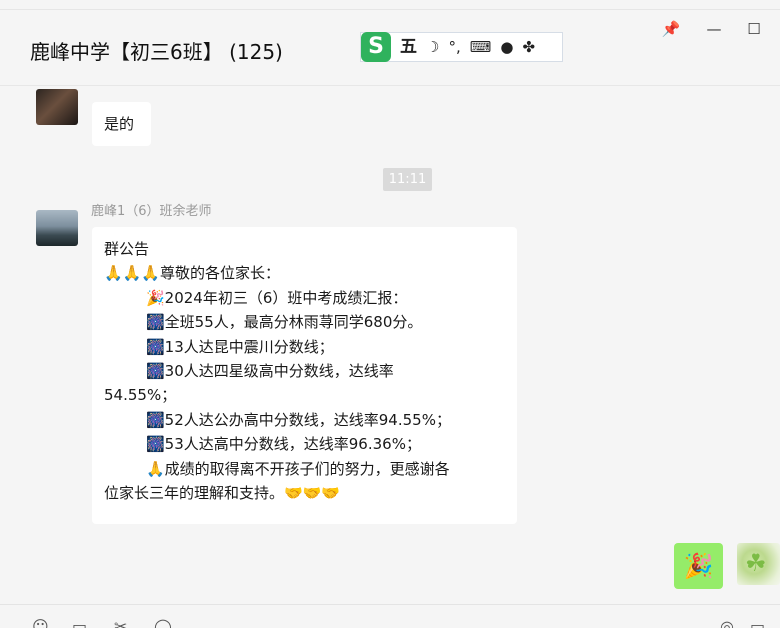 The height and width of the screenshot is (628, 780). What do you see at coordinates (240, 346) in the screenshot?
I see `announcement-line: 🎆13人达昆中震川分数线；` at bounding box center [240, 346].